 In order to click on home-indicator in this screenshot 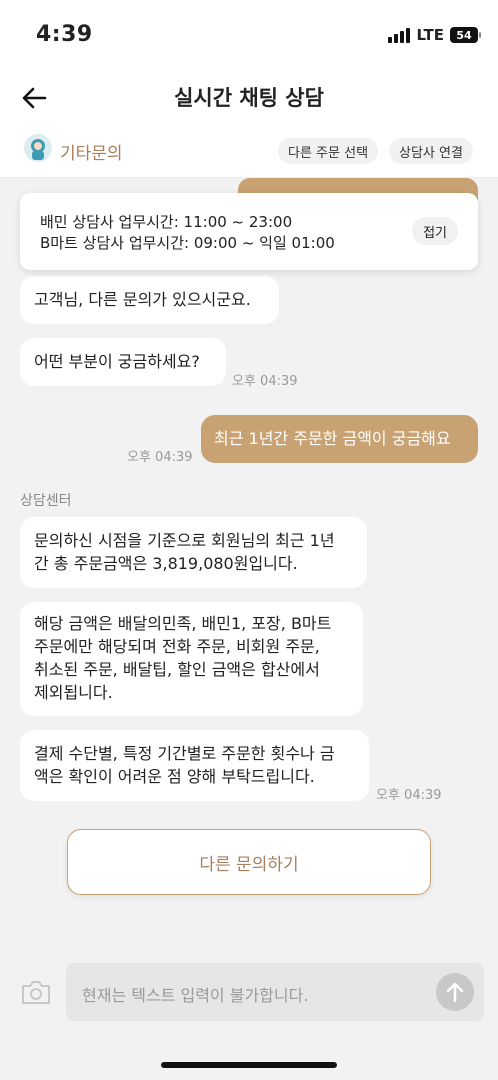, I will do `click(249, 1065)`.